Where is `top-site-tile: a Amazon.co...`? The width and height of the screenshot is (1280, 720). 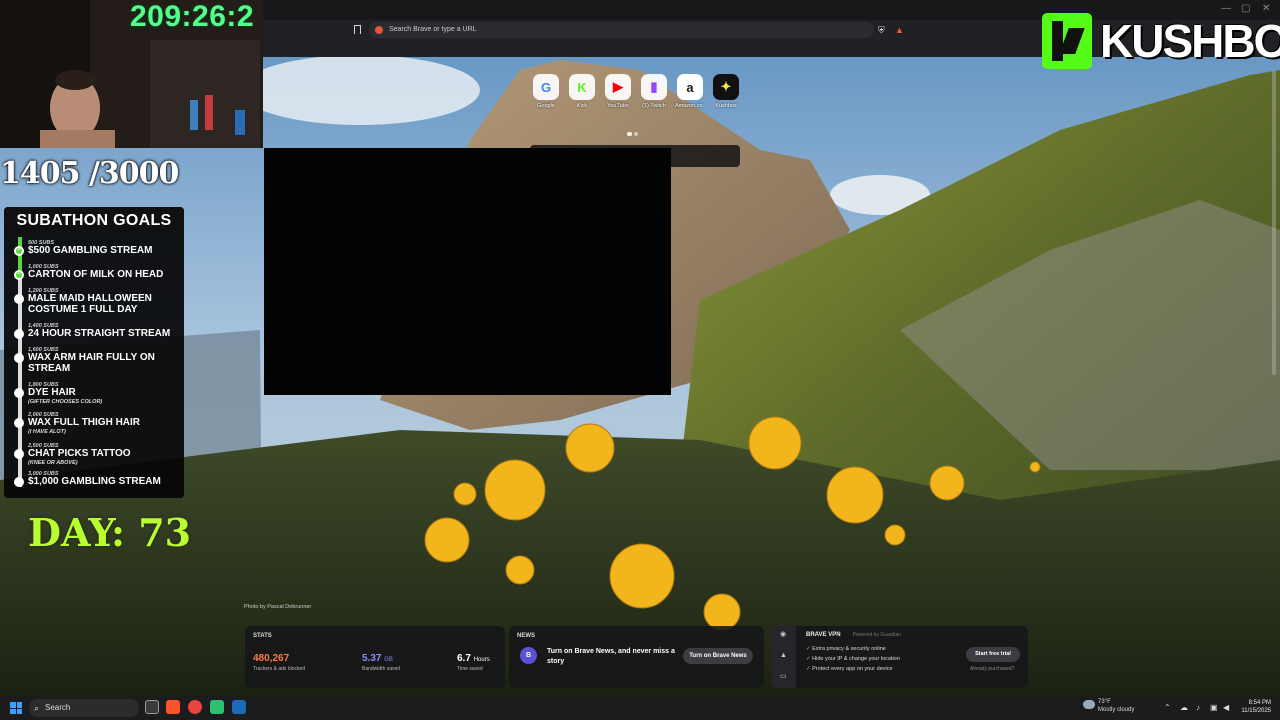 top-site-tile: a Amazon.co... is located at coordinates (691, 91).